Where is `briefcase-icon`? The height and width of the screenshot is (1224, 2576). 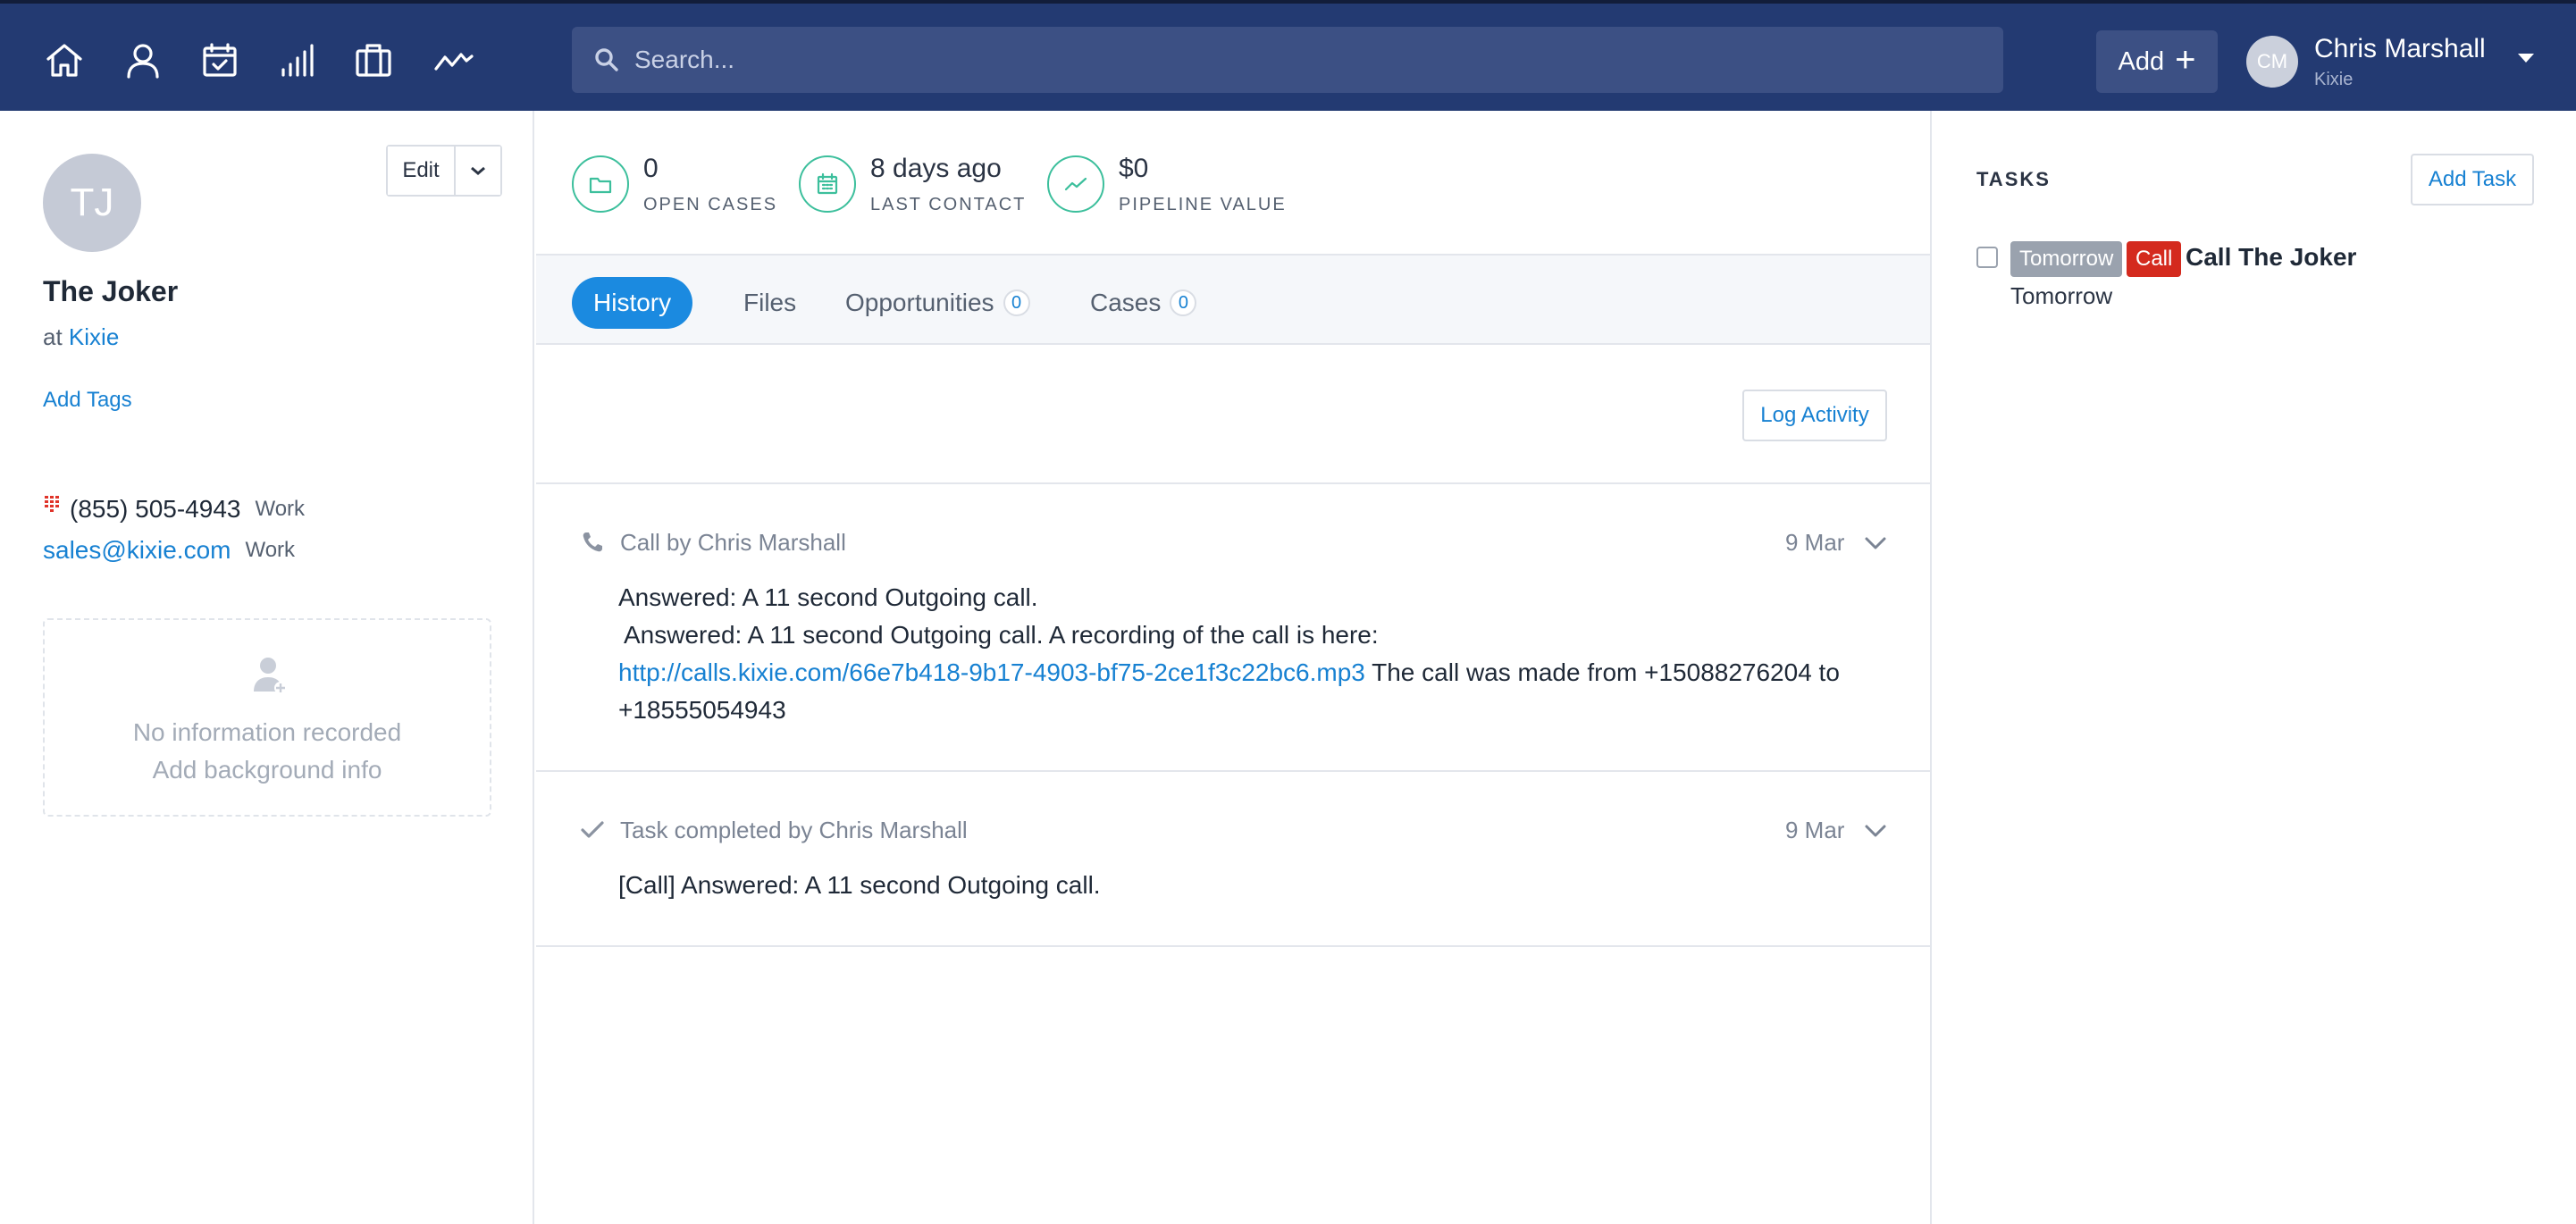 briefcase-icon is located at coordinates (373, 61).